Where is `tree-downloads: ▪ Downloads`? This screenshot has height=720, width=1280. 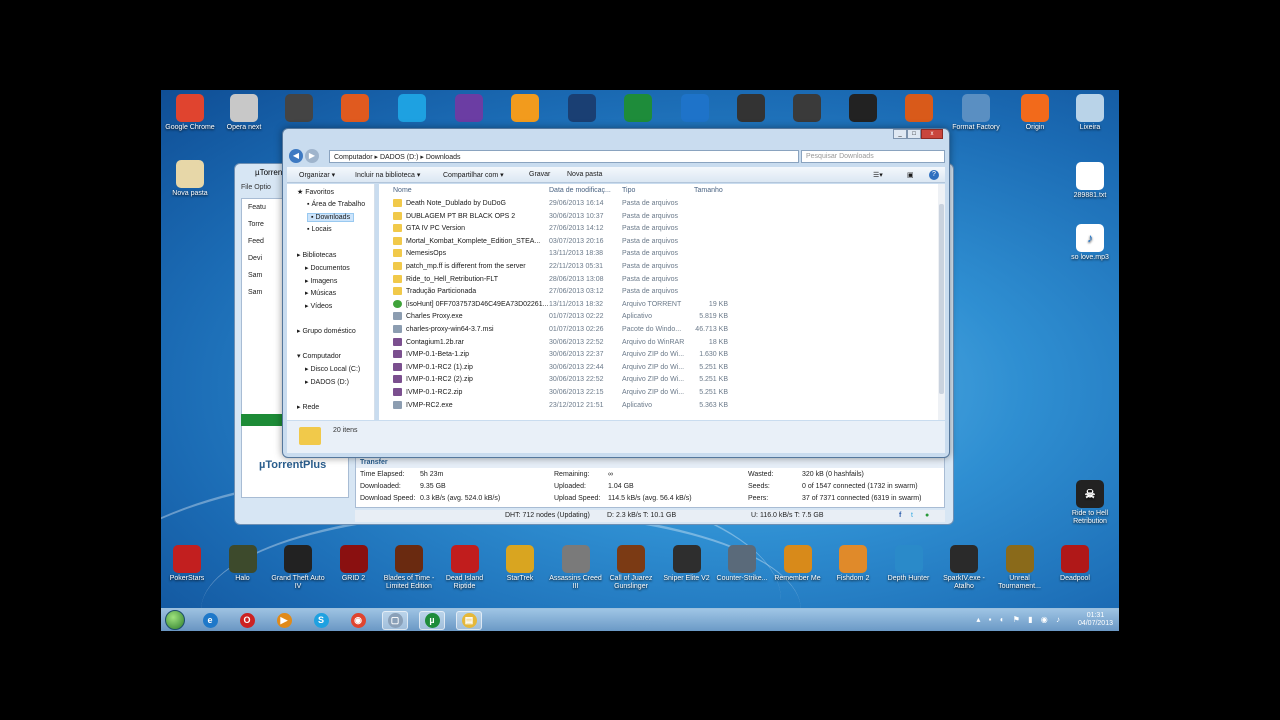 tree-downloads: ▪ Downloads is located at coordinates (331, 217).